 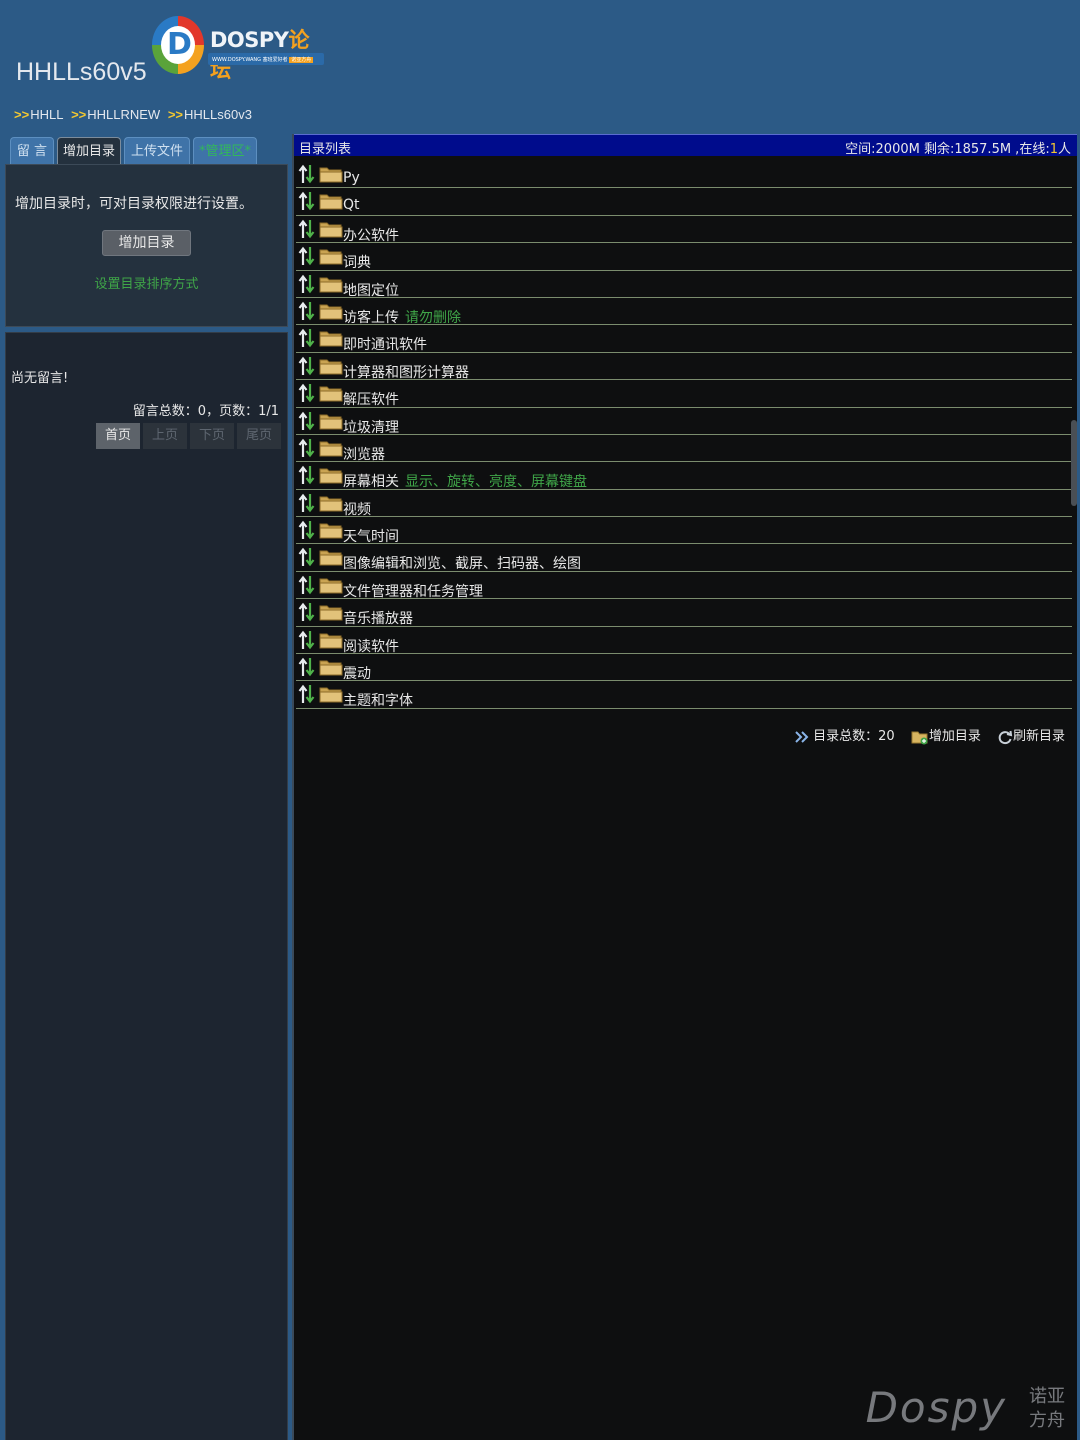 I want to click on directory-name: 文件管理器和任务管理, so click(x=413, y=591).